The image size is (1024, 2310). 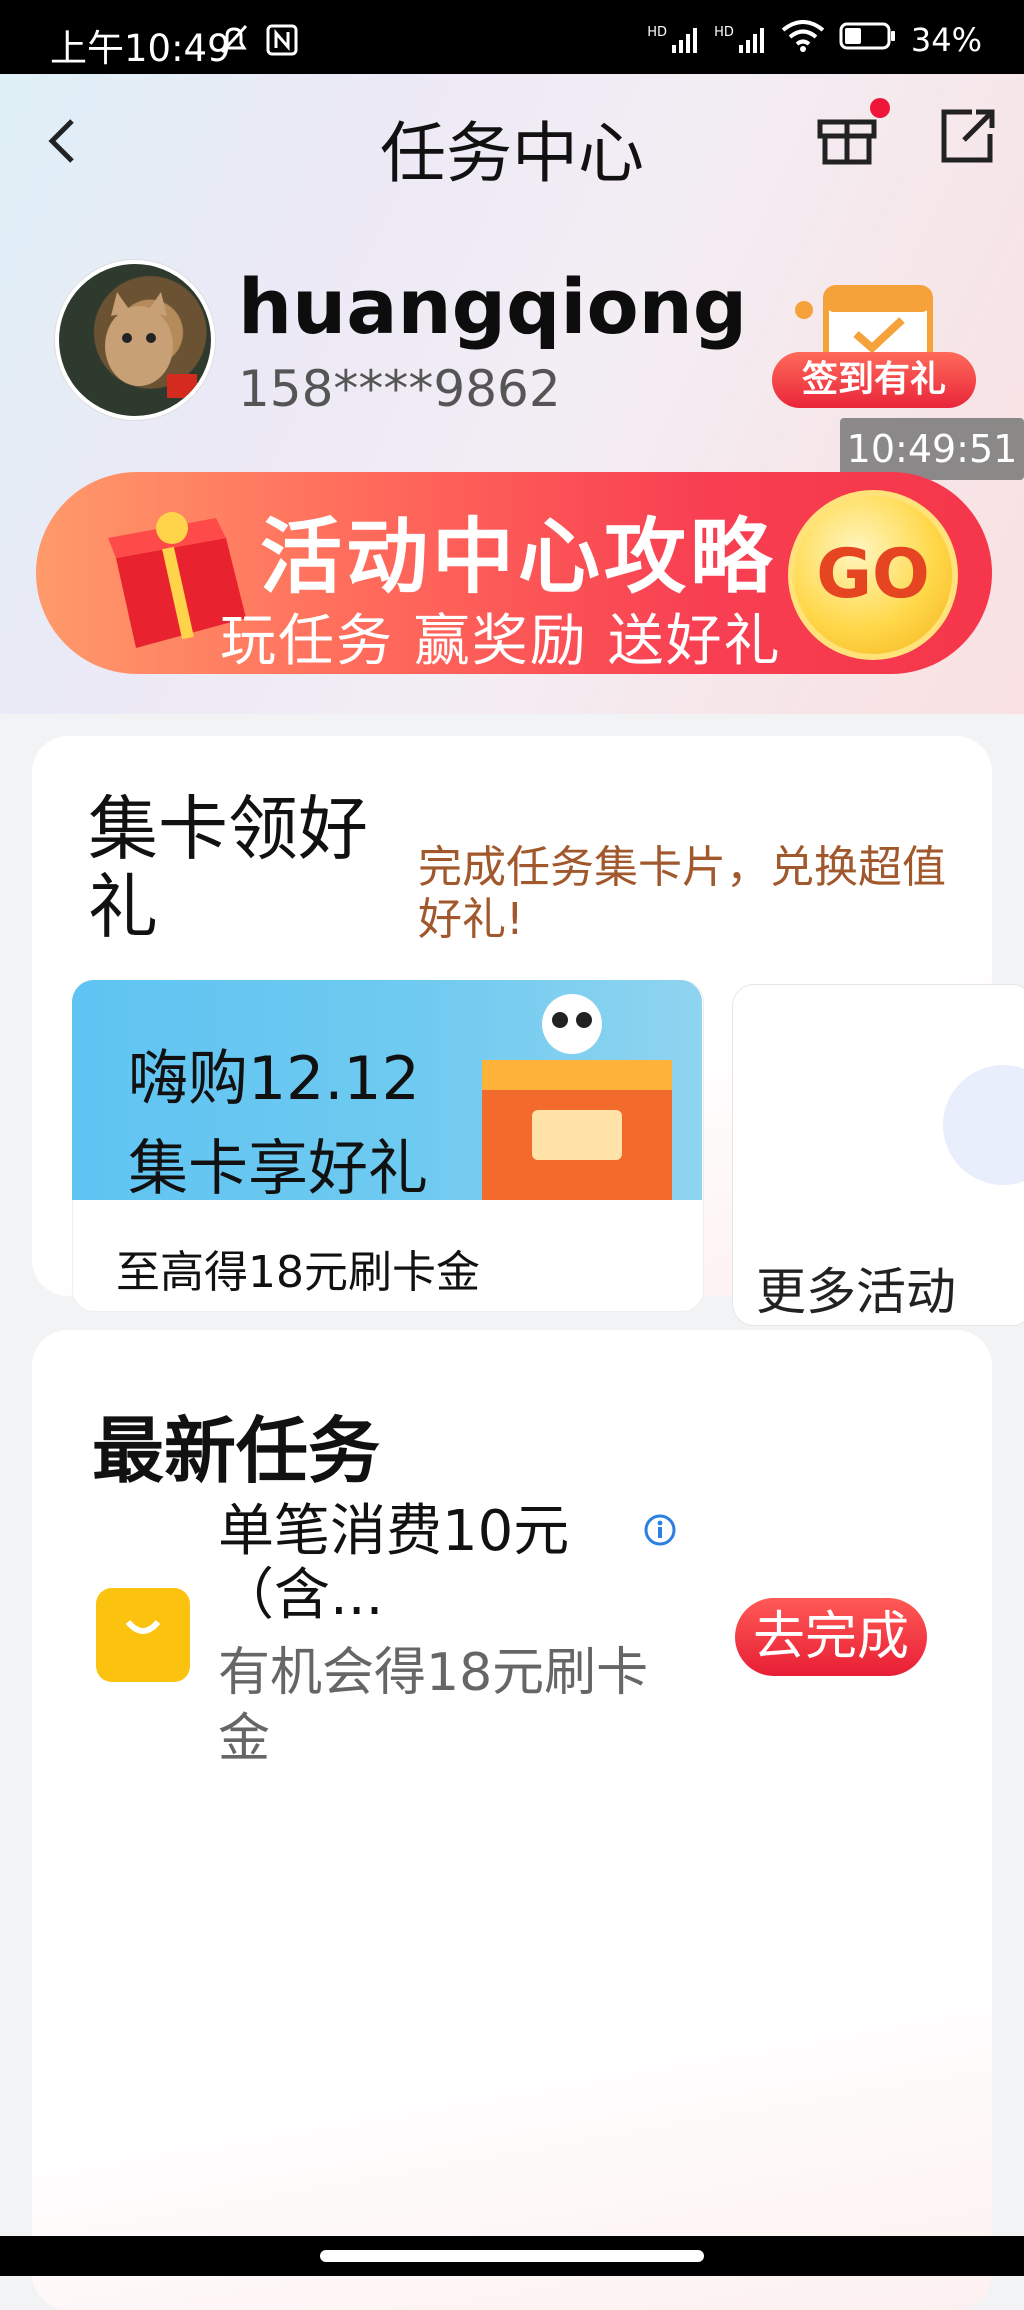 What do you see at coordinates (236, 1451) in the screenshot?
I see `latest-tasks-title: 最新任务` at bounding box center [236, 1451].